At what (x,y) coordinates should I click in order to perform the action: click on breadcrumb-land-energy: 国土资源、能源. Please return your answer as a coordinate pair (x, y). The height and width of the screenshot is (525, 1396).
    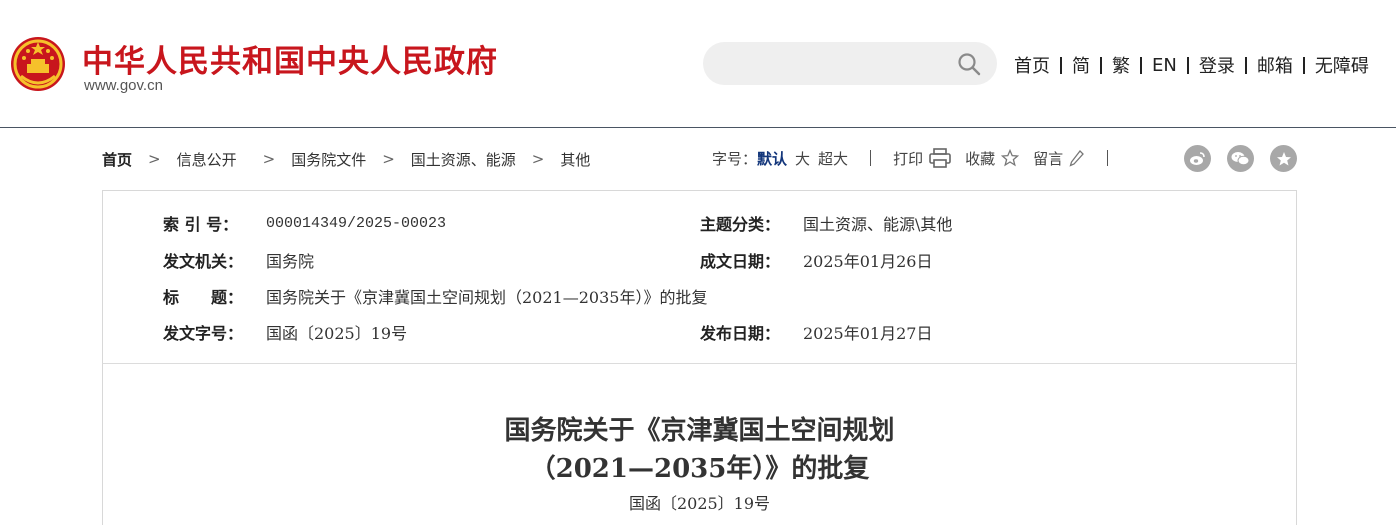
    Looking at the image, I should click on (463, 159).